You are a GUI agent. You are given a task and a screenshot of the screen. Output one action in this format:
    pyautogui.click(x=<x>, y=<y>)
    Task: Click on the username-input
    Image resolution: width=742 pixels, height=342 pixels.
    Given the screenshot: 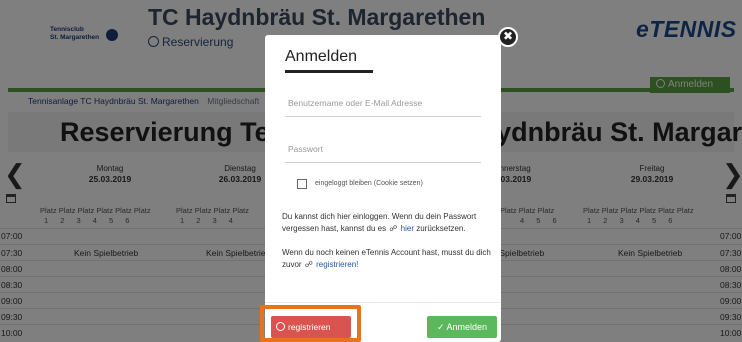 What is the action you would take?
    pyautogui.click(x=383, y=103)
    